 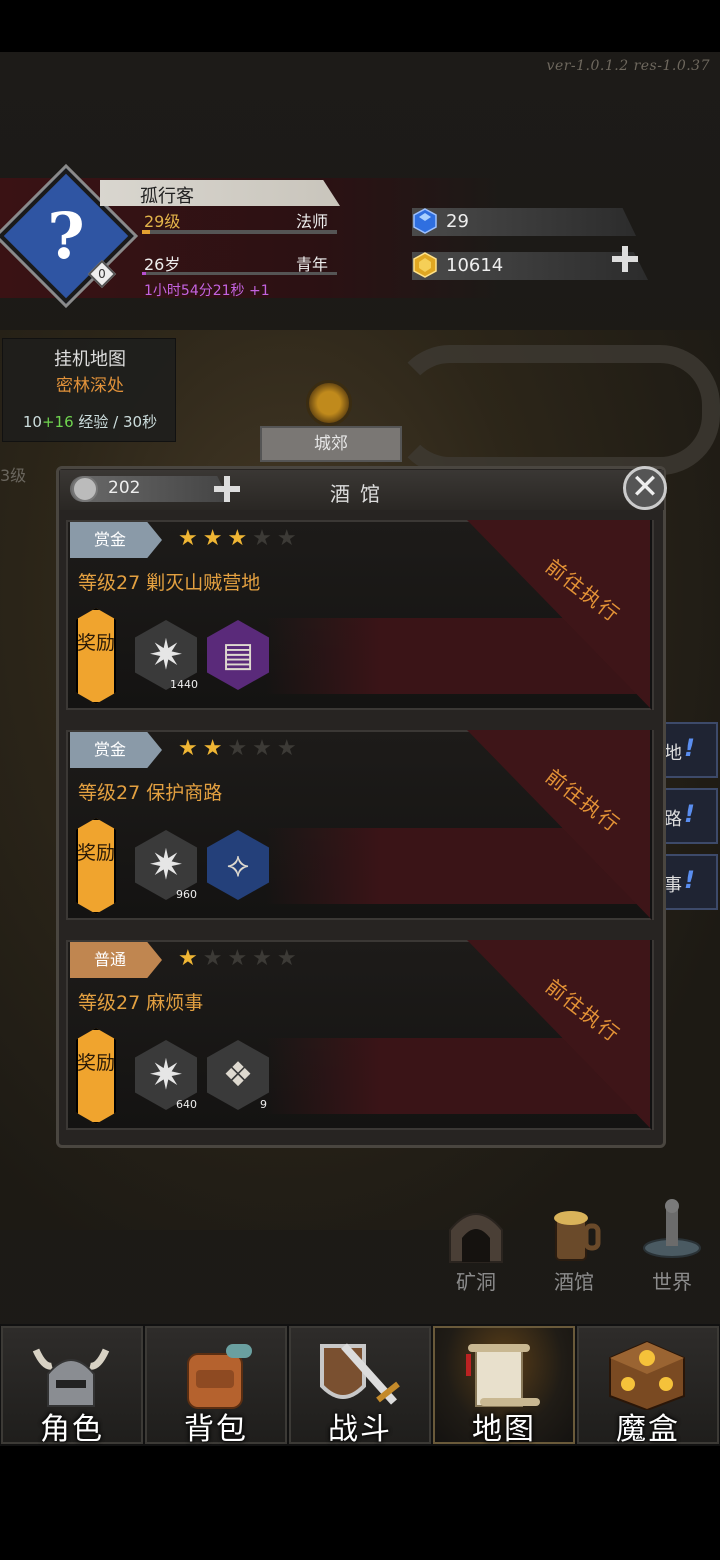 What do you see at coordinates (476, 1280) in the screenshot?
I see `poi-mine-label: 矿洞` at bounding box center [476, 1280].